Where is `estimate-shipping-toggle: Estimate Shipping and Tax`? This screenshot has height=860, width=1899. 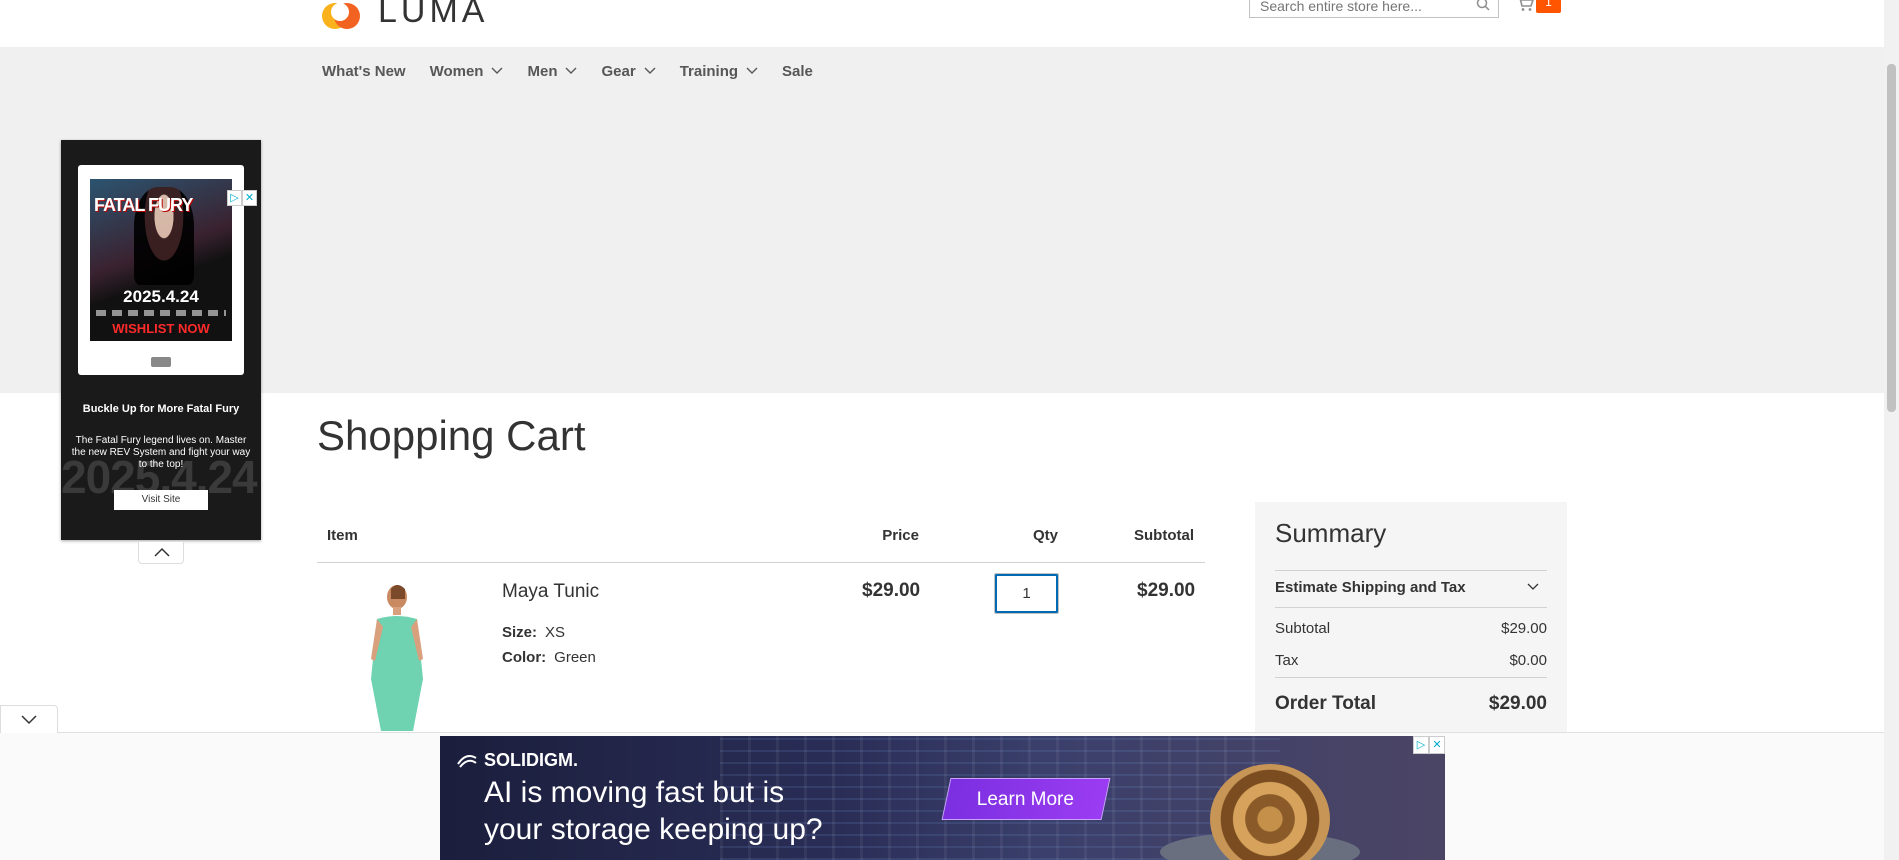 estimate-shipping-toggle: Estimate Shipping and Tax is located at coordinates (1411, 589).